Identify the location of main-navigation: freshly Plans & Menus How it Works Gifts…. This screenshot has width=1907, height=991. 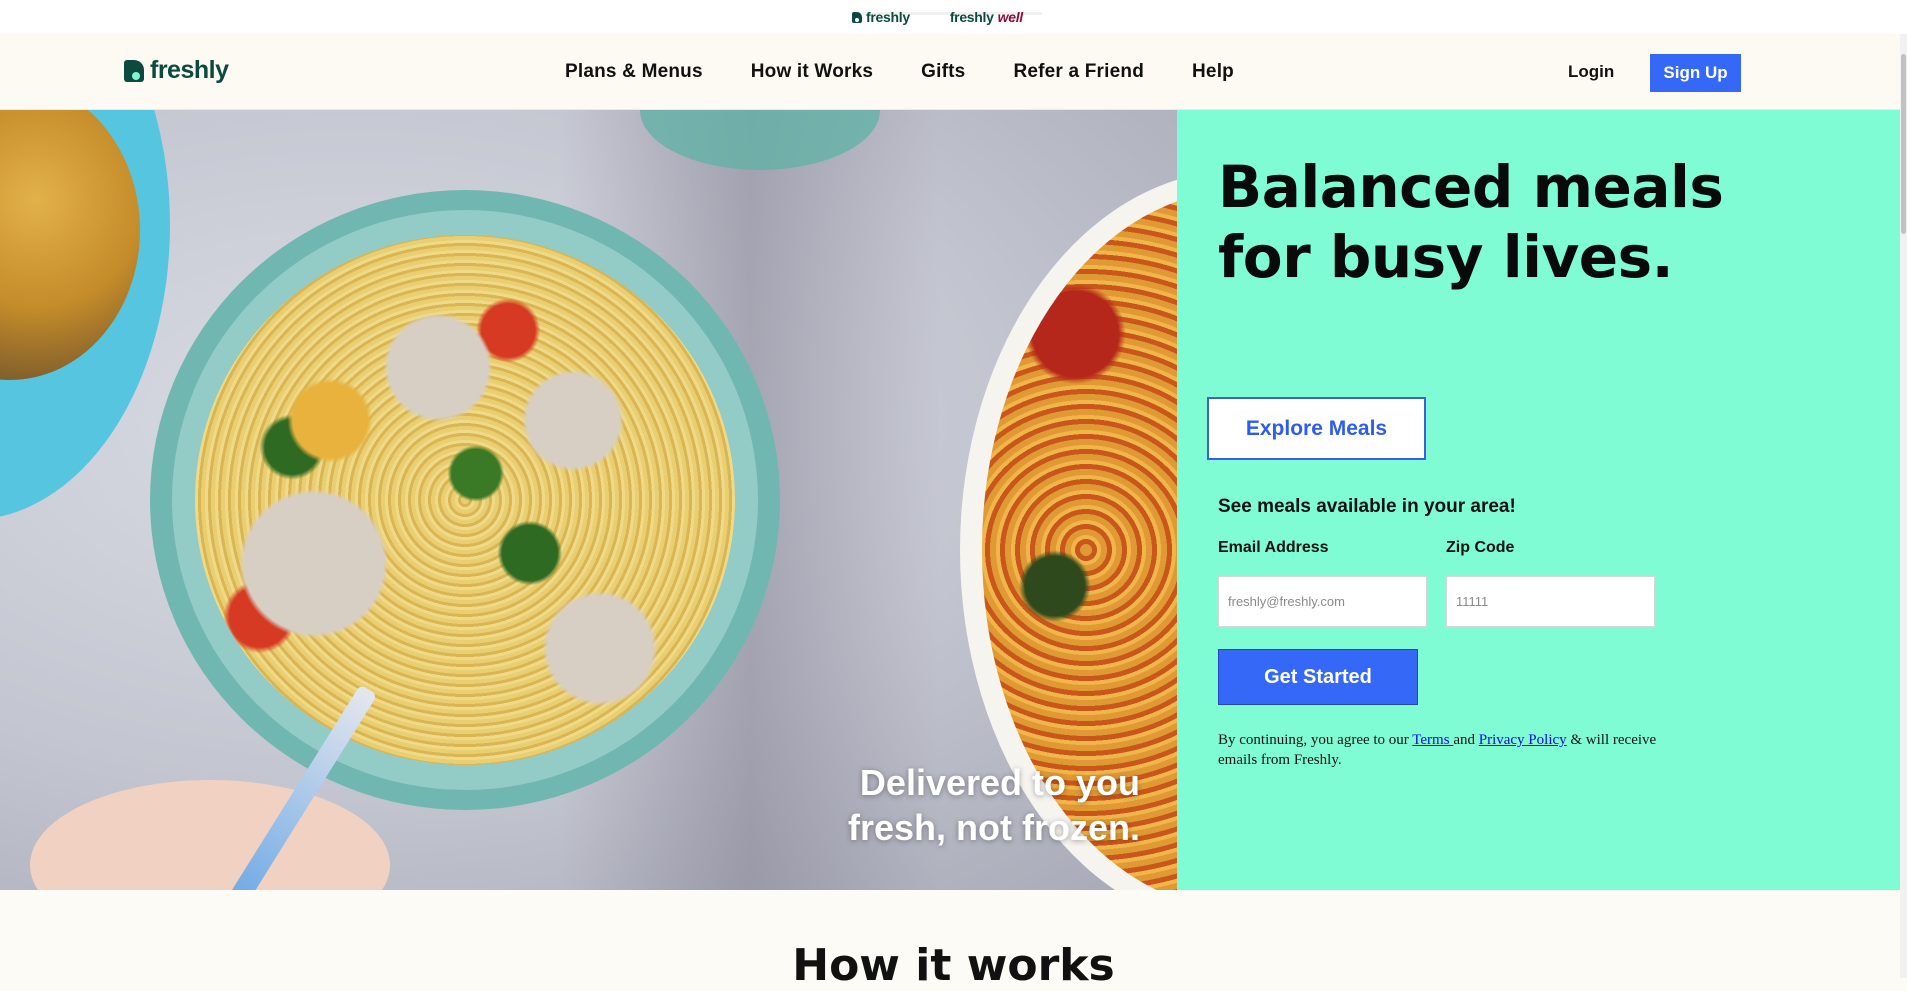
(953, 72).